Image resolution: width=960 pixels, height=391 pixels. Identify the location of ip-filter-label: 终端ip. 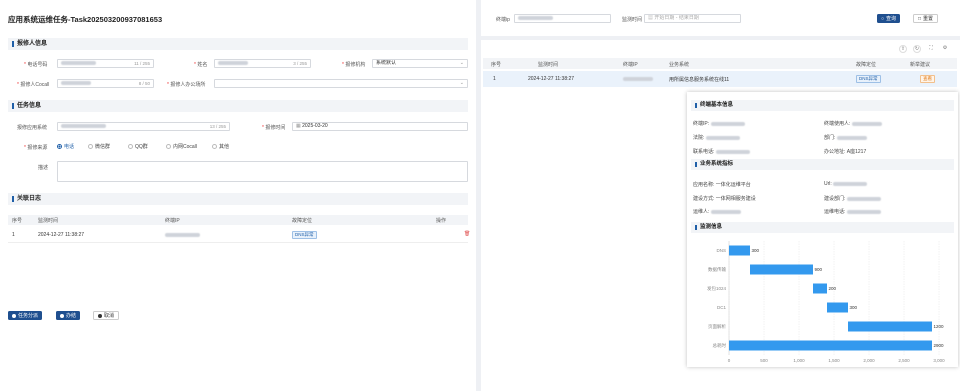
(503, 20).